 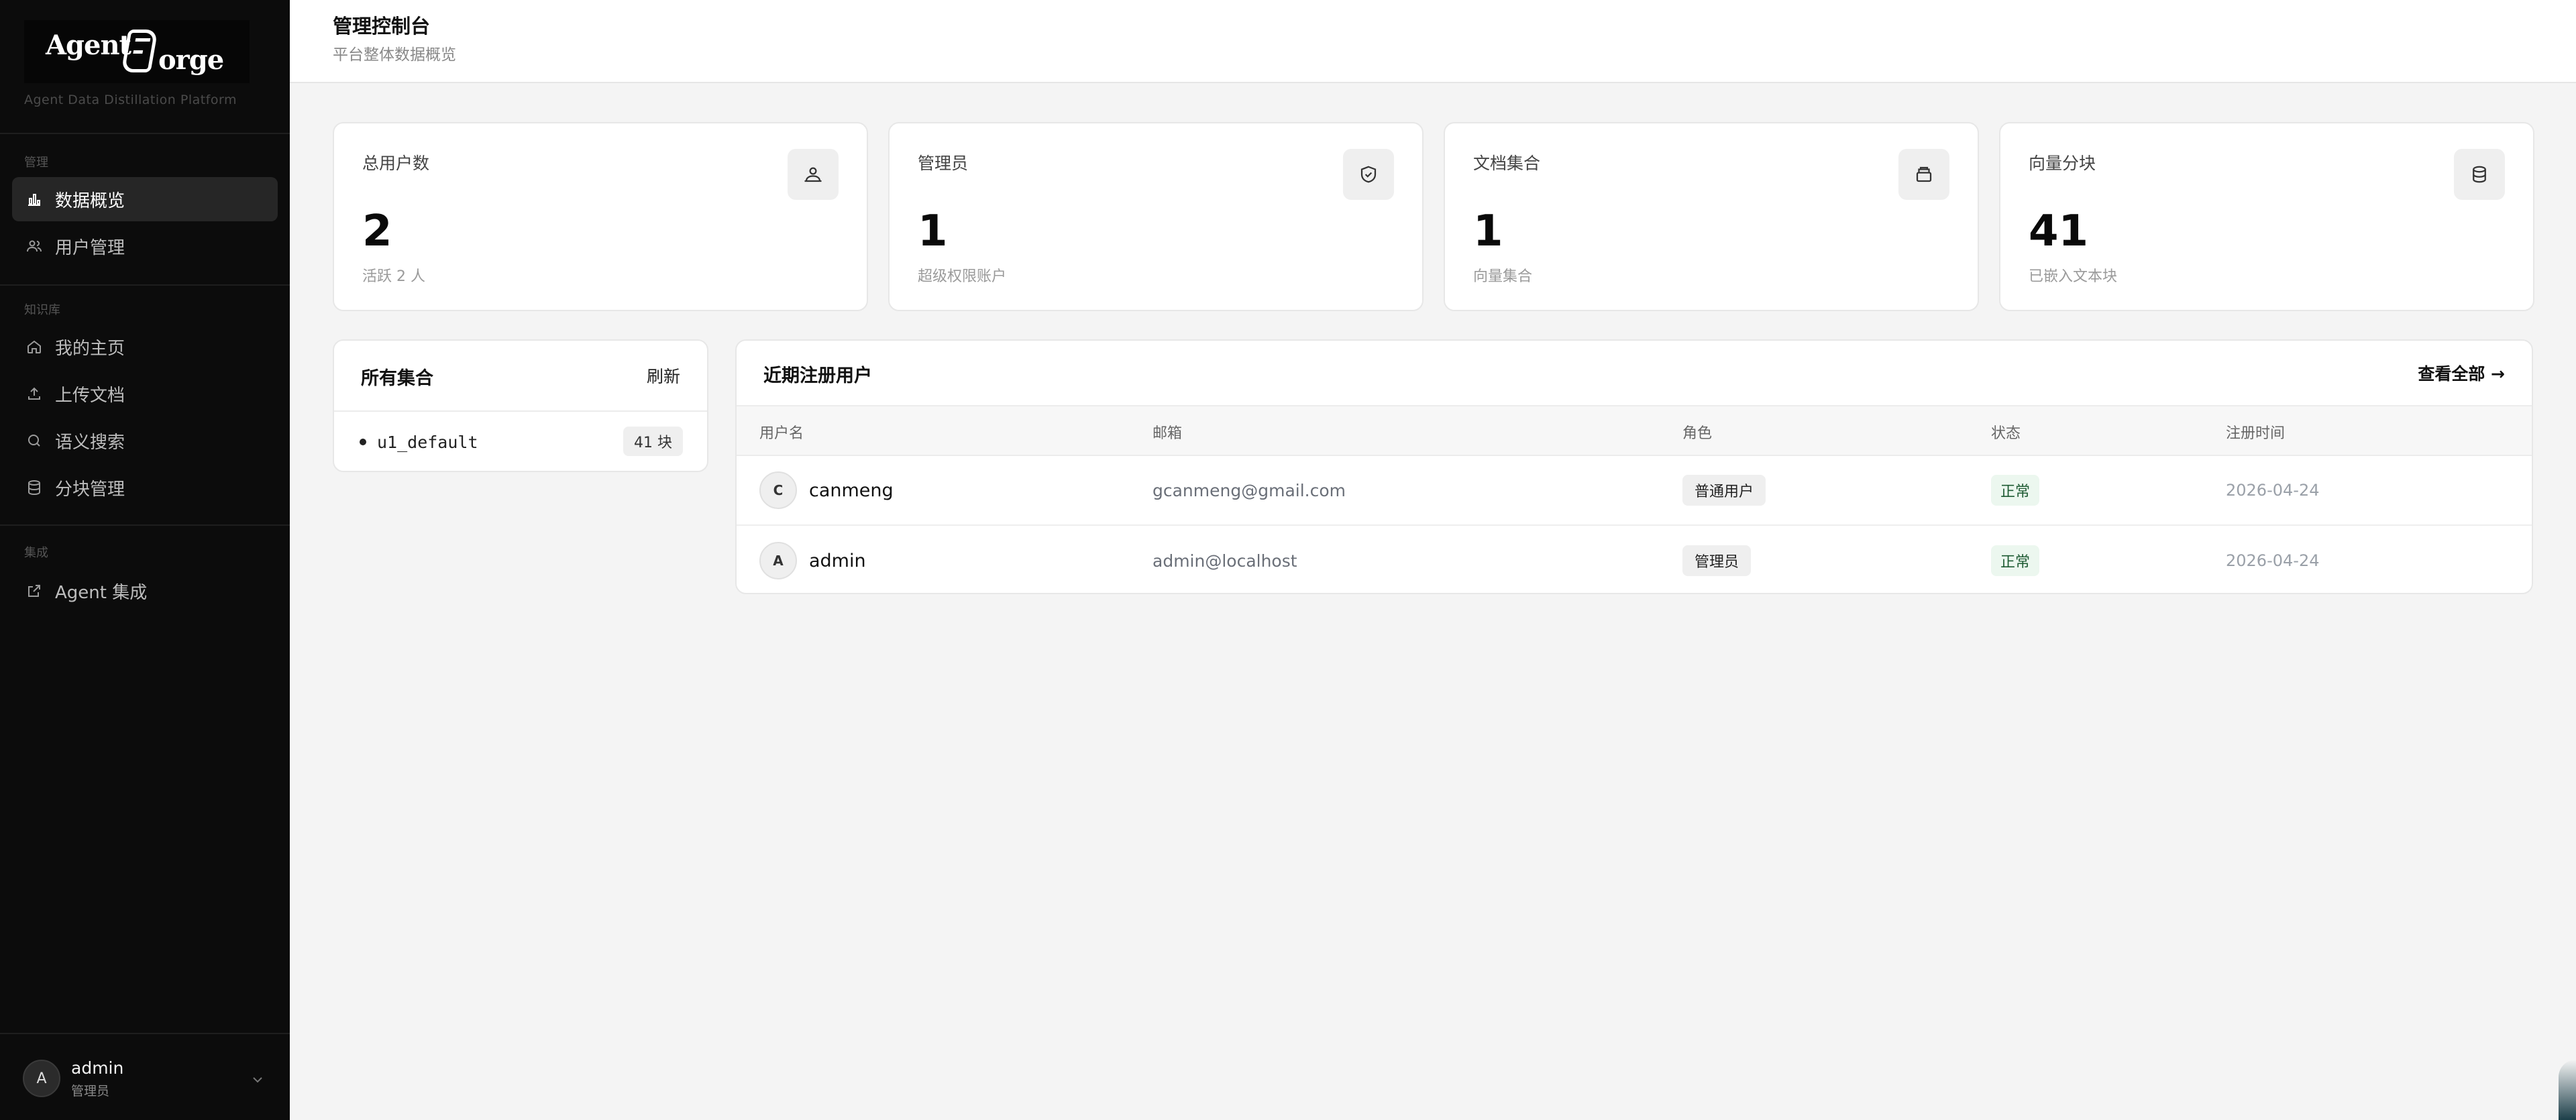 What do you see at coordinates (145, 246) in the screenshot?
I see `sidebar-item-users: 用户管理` at bounding box center [145, 246].